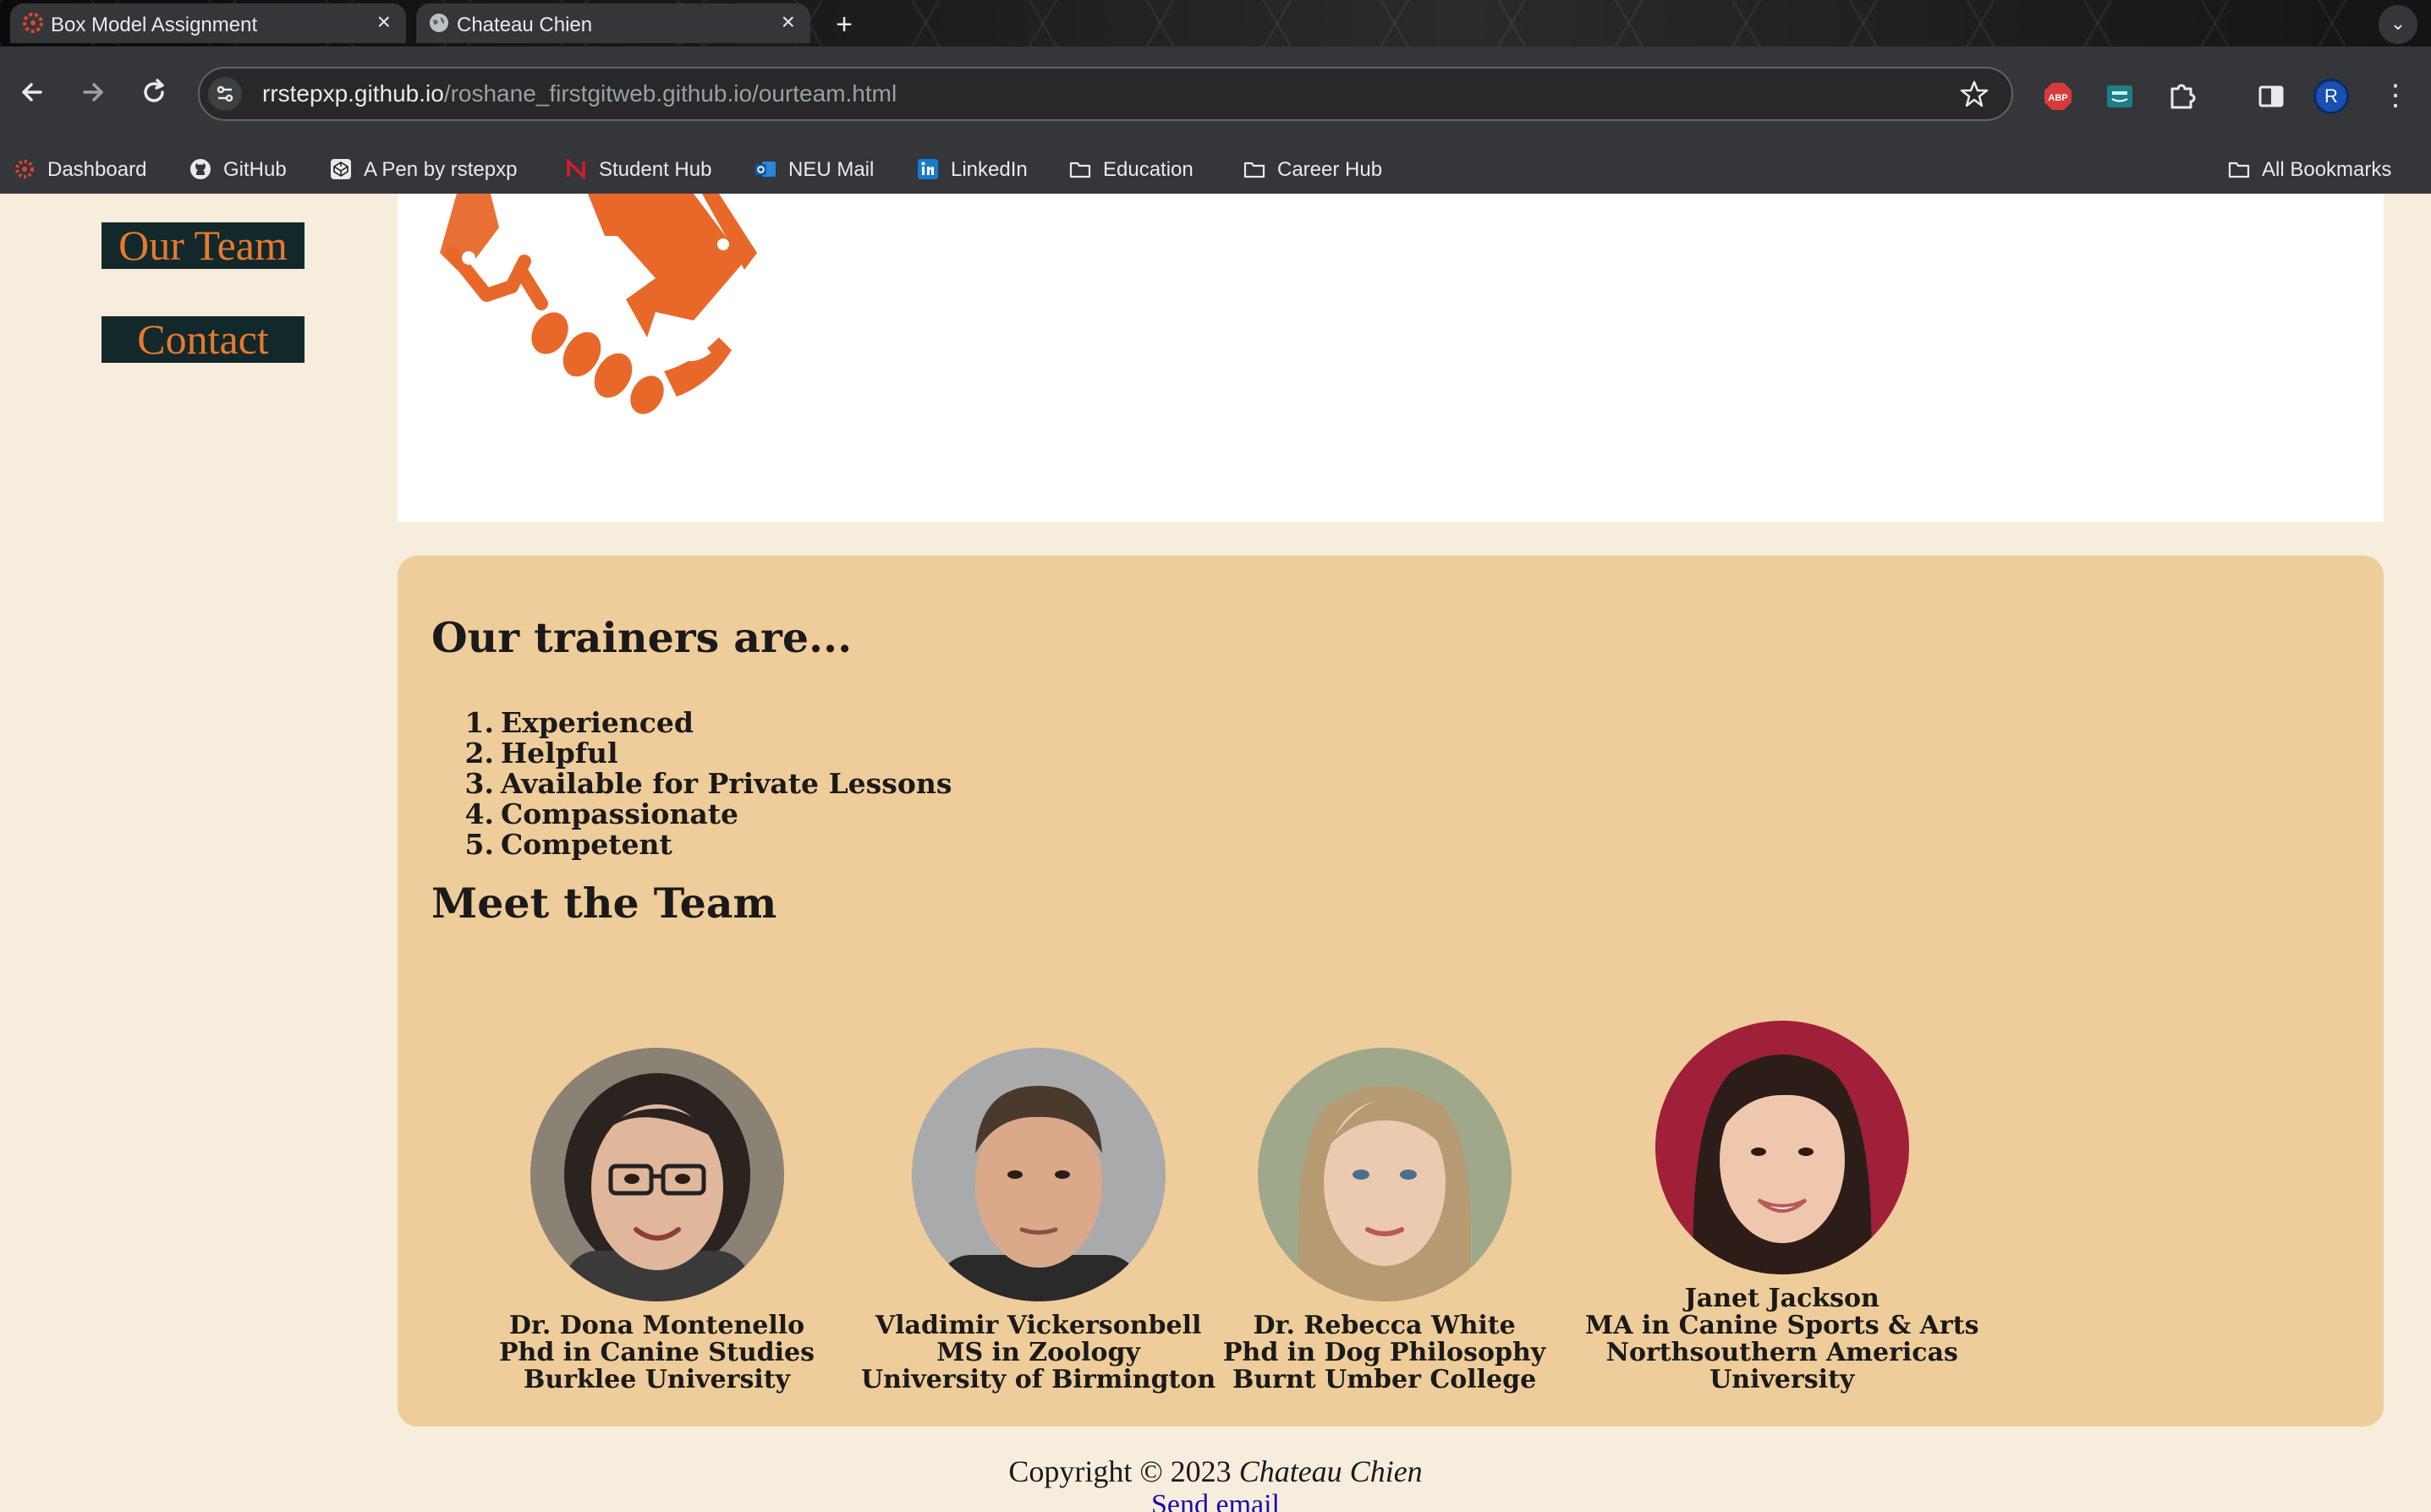 The height and width of the screenshot is (1512, 2431). What do you see at coordinates (2327, 169) in the screenshot?
I see `bookmark-label: All Bookmarks` at bounding box center [2327, 169].